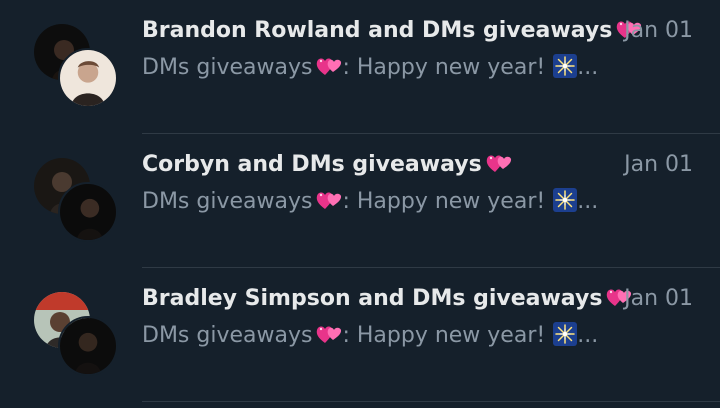 The width and height of the screenshot is (720, 408). I want to click on conversation-title-text: Corbyn and DMs giveaways, so click(312, 164).